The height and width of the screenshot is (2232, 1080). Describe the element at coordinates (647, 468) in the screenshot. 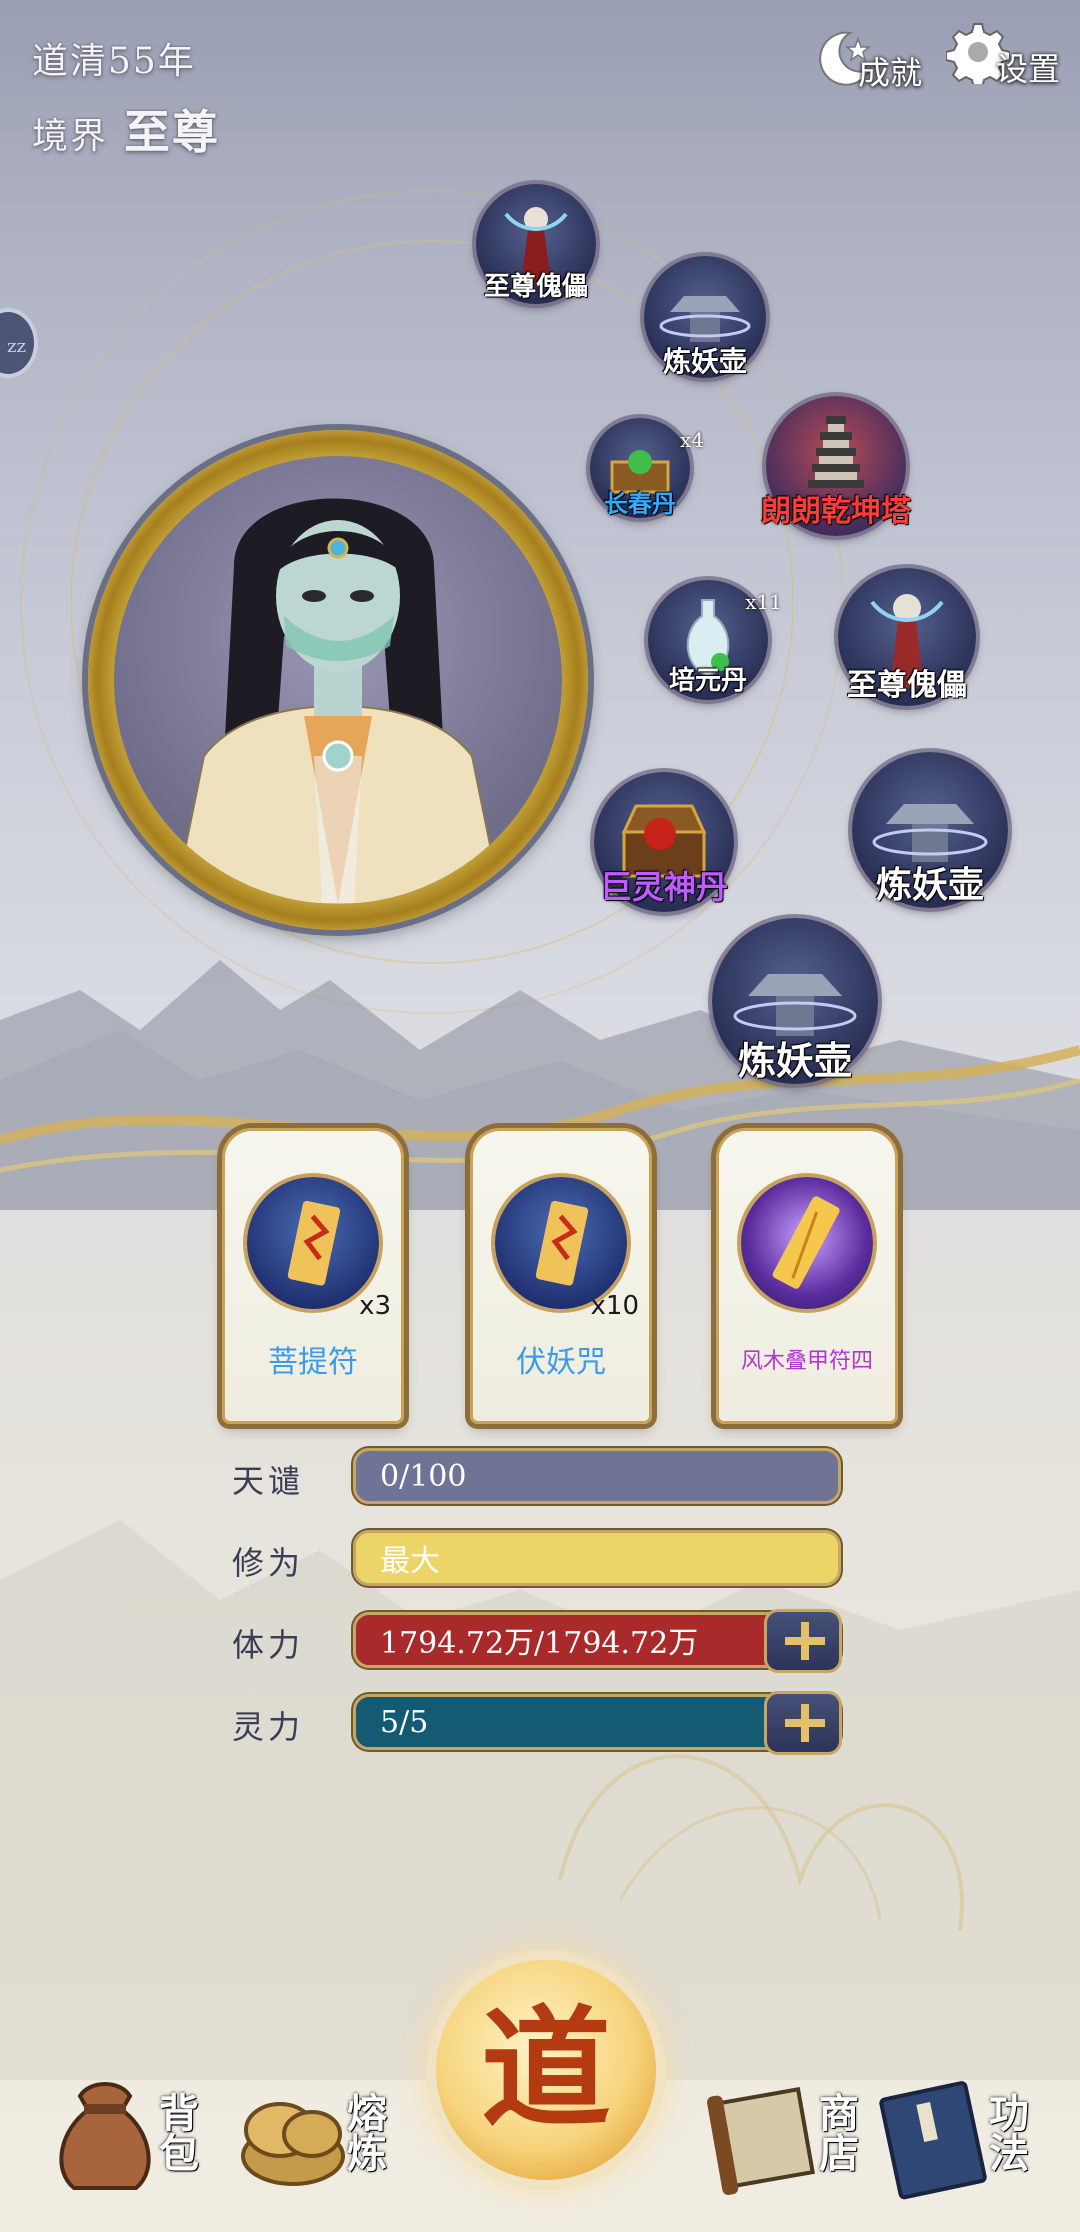

I see `item-changchun-pill: x4 长春丹` at that location.